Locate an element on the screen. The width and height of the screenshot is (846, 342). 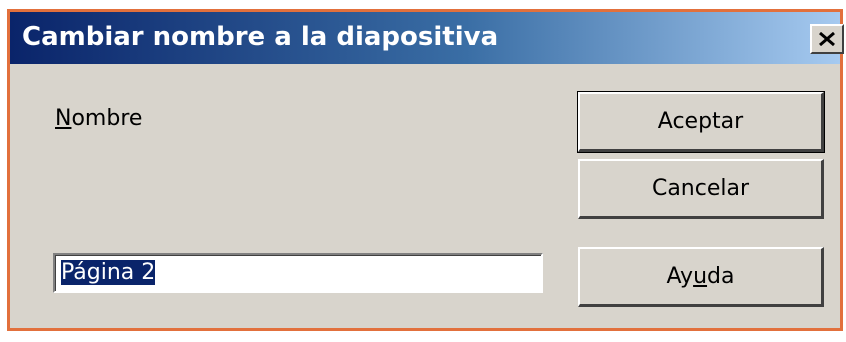
close-button is located at coordinates (827, 39).